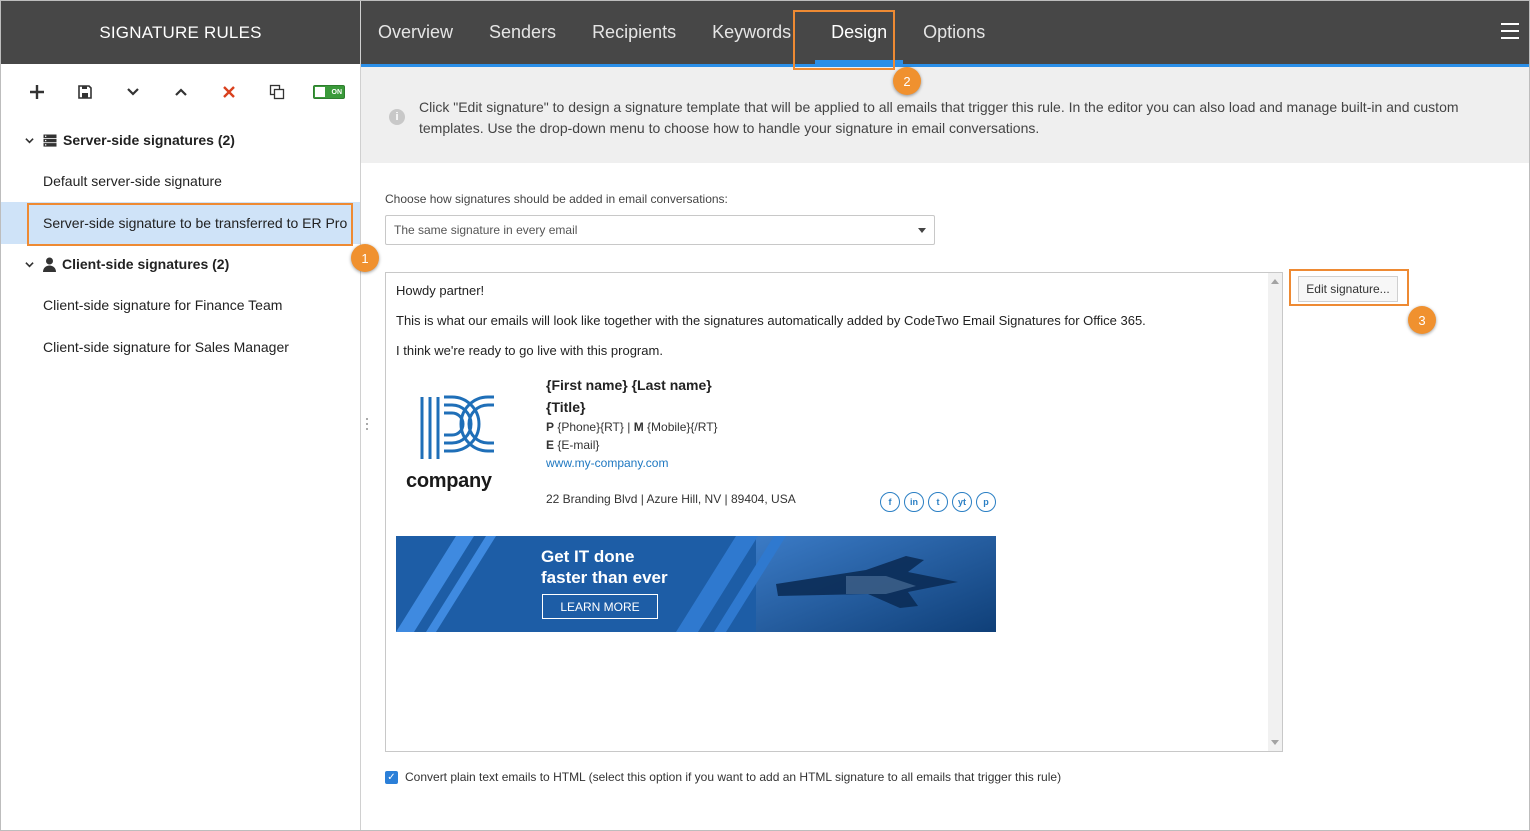 The image size is (1530, 831). What do you see at coordinates (85, 92) in the screenshot?
I see `save-icon` at bounding box center [85, 92].